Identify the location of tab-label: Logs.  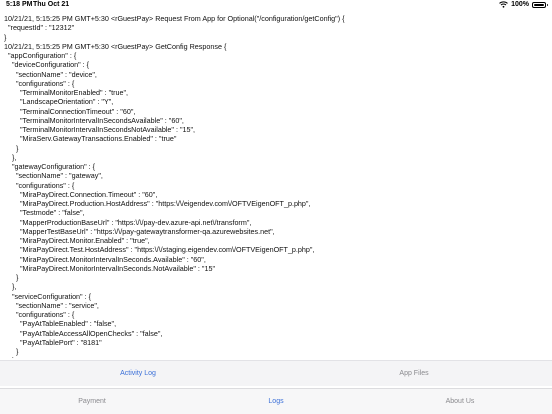
(276, 401).